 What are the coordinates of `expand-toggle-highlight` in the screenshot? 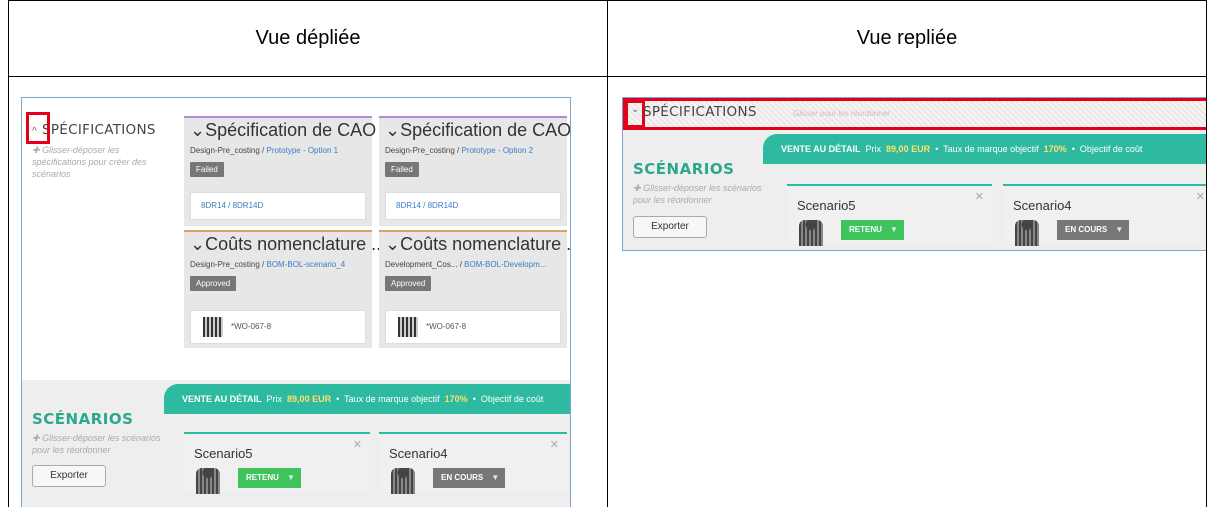 It's located at (38, 128).